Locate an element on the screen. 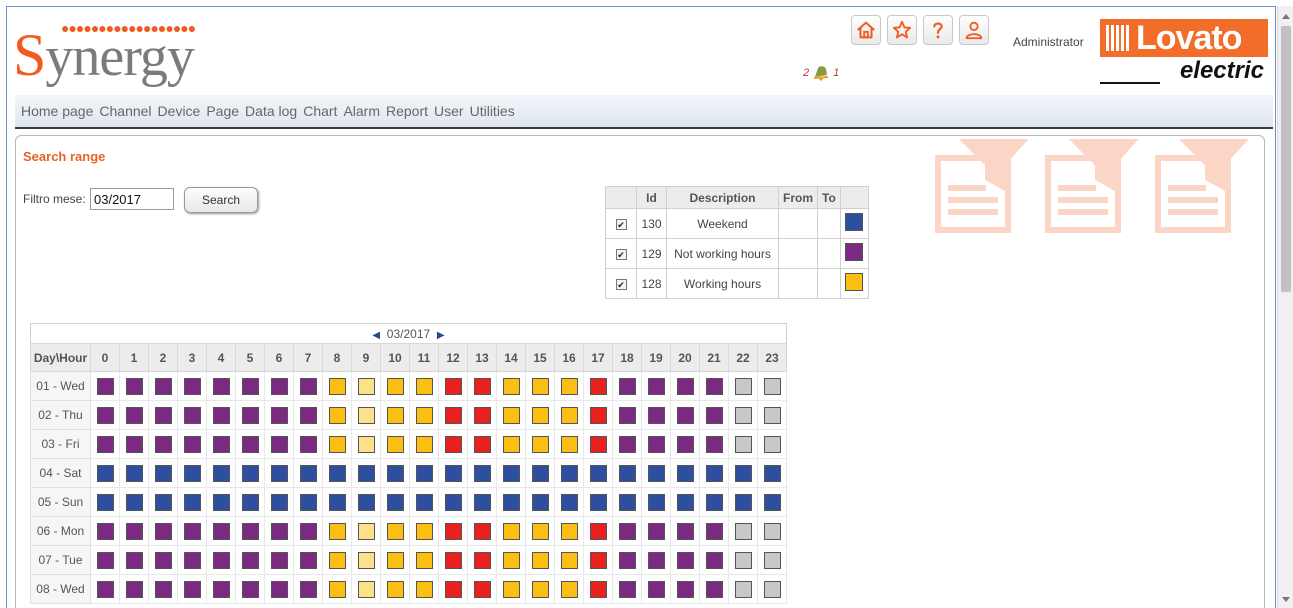  menu-item-report: Report is located at coordinates (407, 111).